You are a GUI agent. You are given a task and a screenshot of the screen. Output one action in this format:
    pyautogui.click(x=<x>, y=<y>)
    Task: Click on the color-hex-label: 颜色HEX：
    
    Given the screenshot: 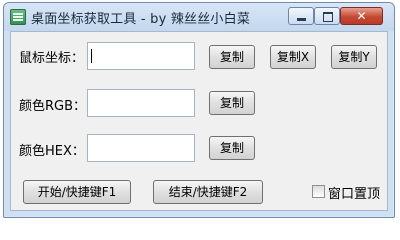 What is the action you would take?
    pyautogui.click(x=52, y=151)
    